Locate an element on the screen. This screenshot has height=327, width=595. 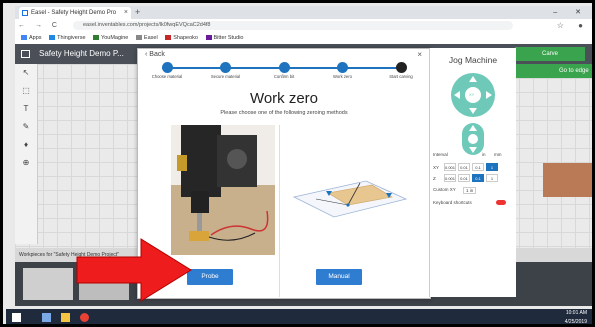
tab-close-icon: × is located at coordinates (126, 13).